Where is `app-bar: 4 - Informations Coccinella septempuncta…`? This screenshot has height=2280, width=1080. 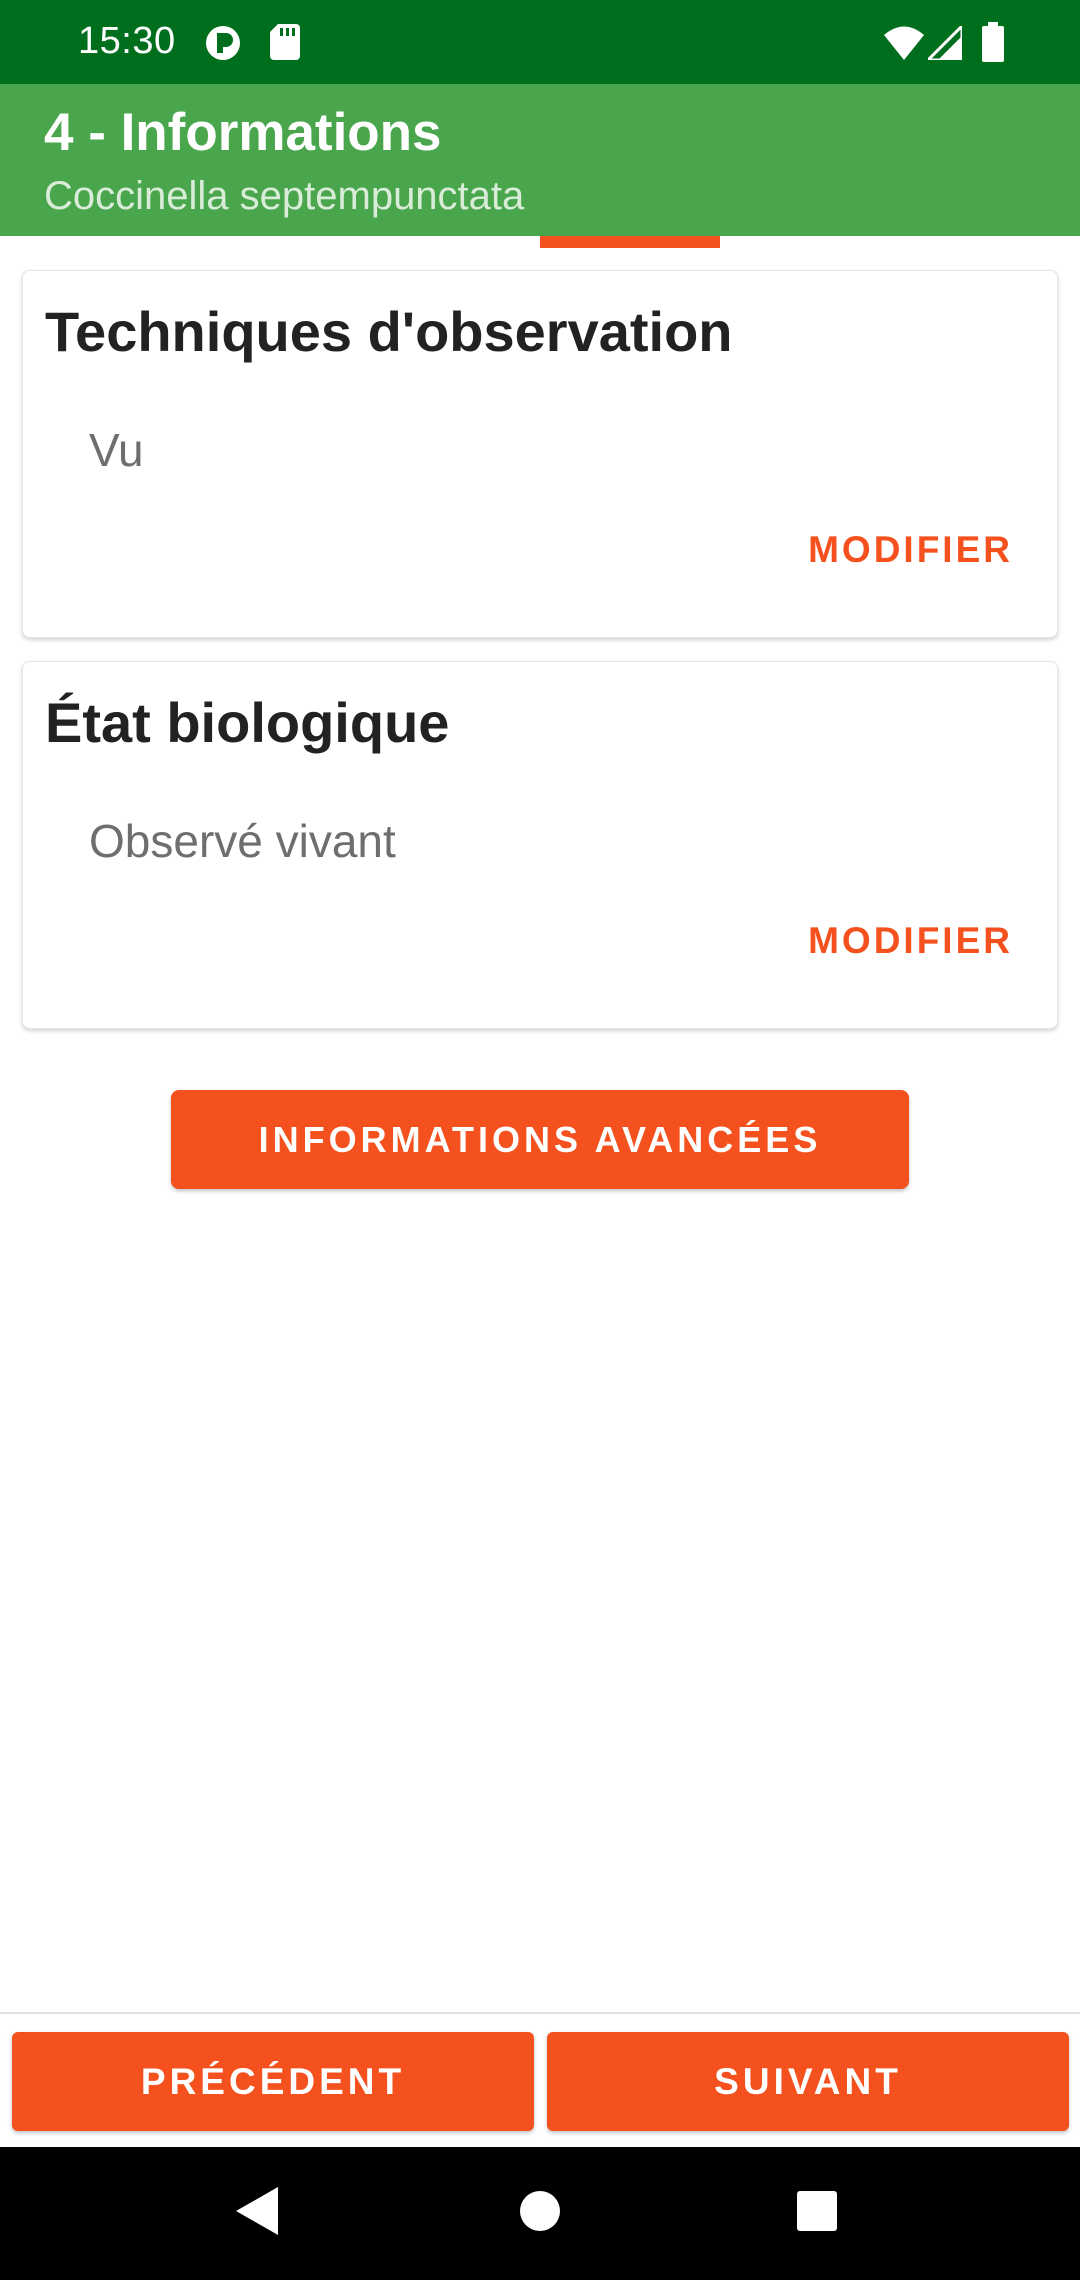 app-bar: 4 - Informations Coccinella septempuncta… is located at coordinates (540, 160).